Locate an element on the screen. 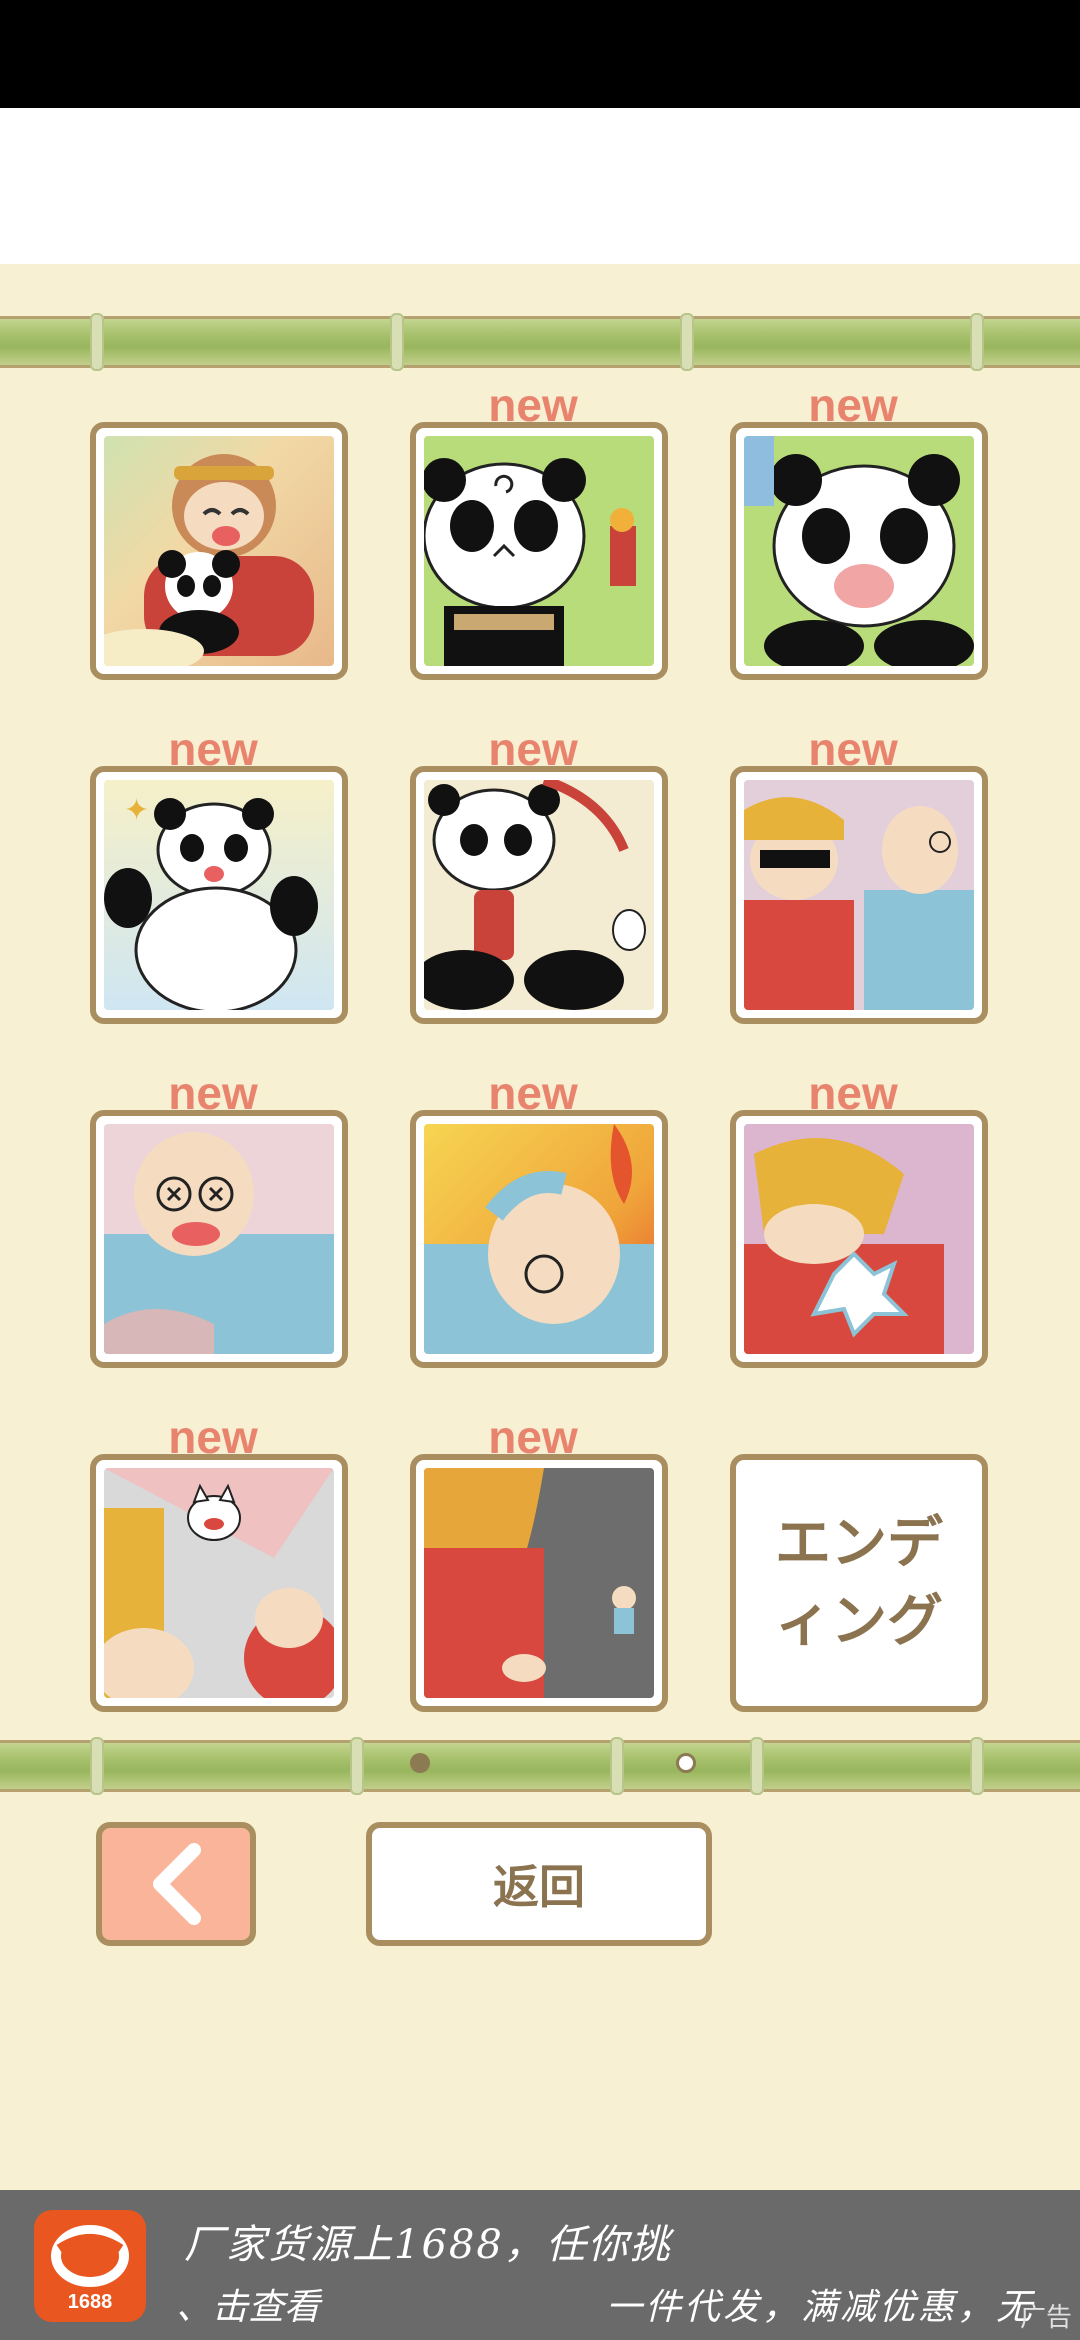 This screenshot has height=2340, width=1080. hit-worker-illustration is located at coordinates (844, 1246).